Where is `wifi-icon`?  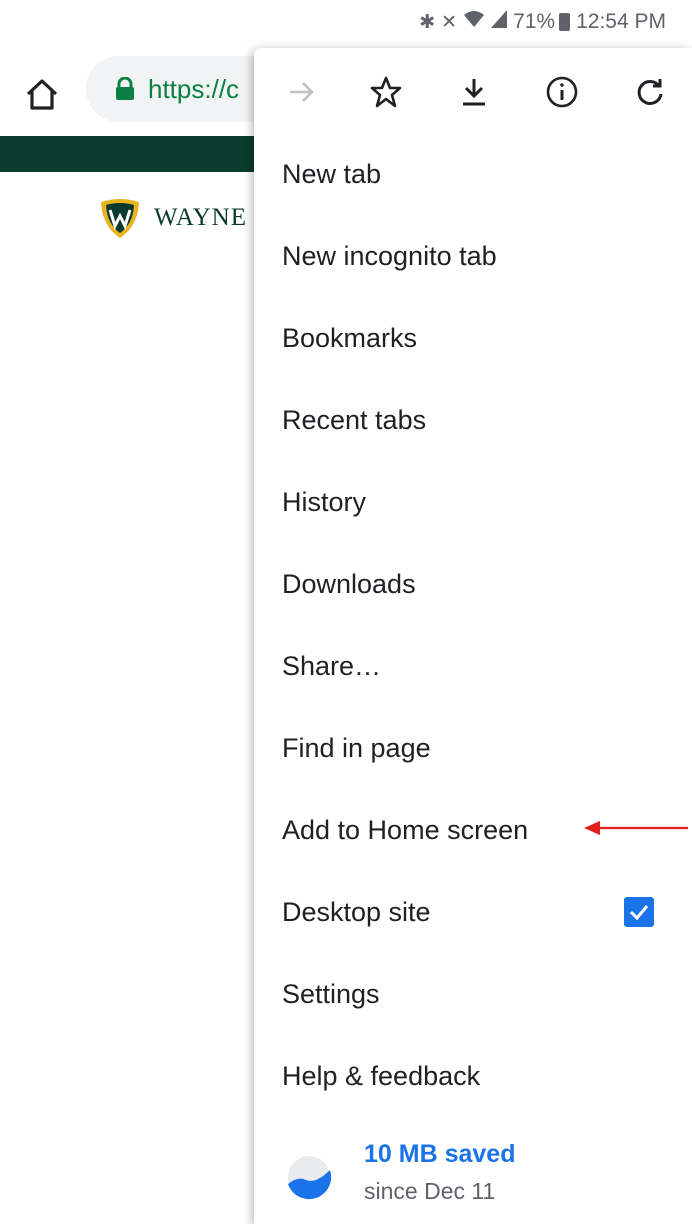 wifi-icon is located at coordinates (474, 22).